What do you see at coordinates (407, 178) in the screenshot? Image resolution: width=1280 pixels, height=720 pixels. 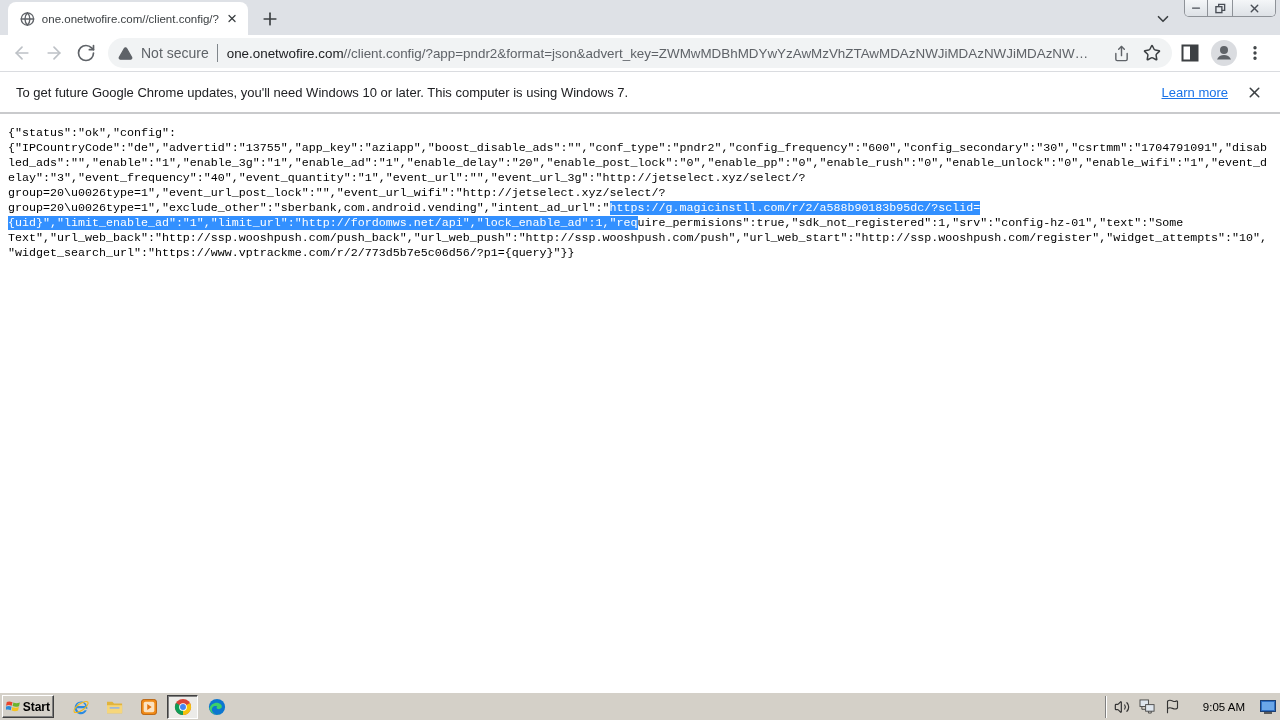 I see `json-text: elay":"3","event_frequency":"40","event_quantity":"1","event_url":"","event_url_3g":"http://jetselect.xyz/select/?` at bounding box center [407, 178].